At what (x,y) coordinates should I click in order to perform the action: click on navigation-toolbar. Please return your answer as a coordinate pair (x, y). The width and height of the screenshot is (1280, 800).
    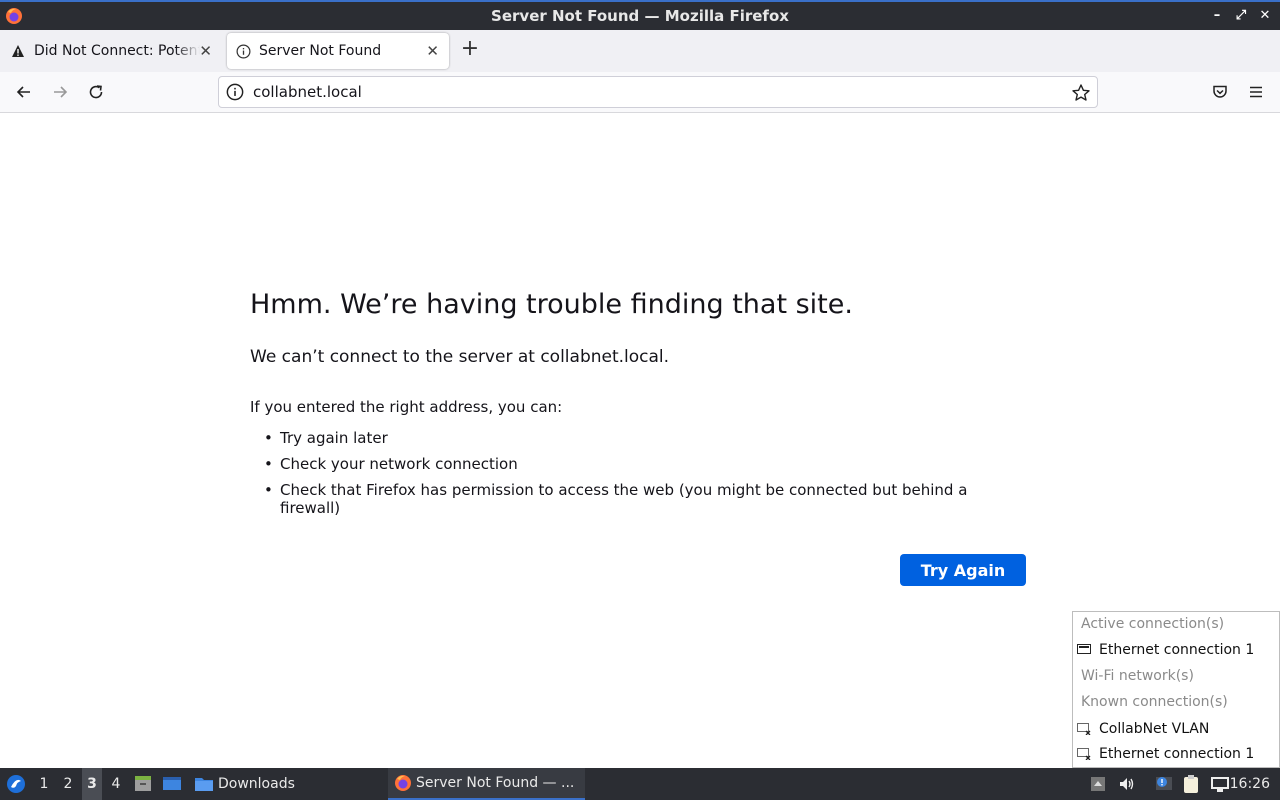
    Looking at the image, I should click on (640, 92).